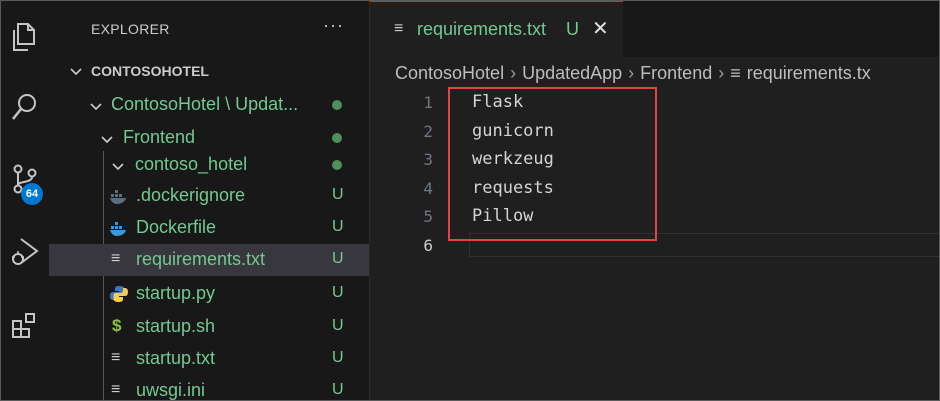 The width and height of the screenshot is (940, 401). I want to click on tree-file-dockerfile: Dockerfile U, so click(209, 228).